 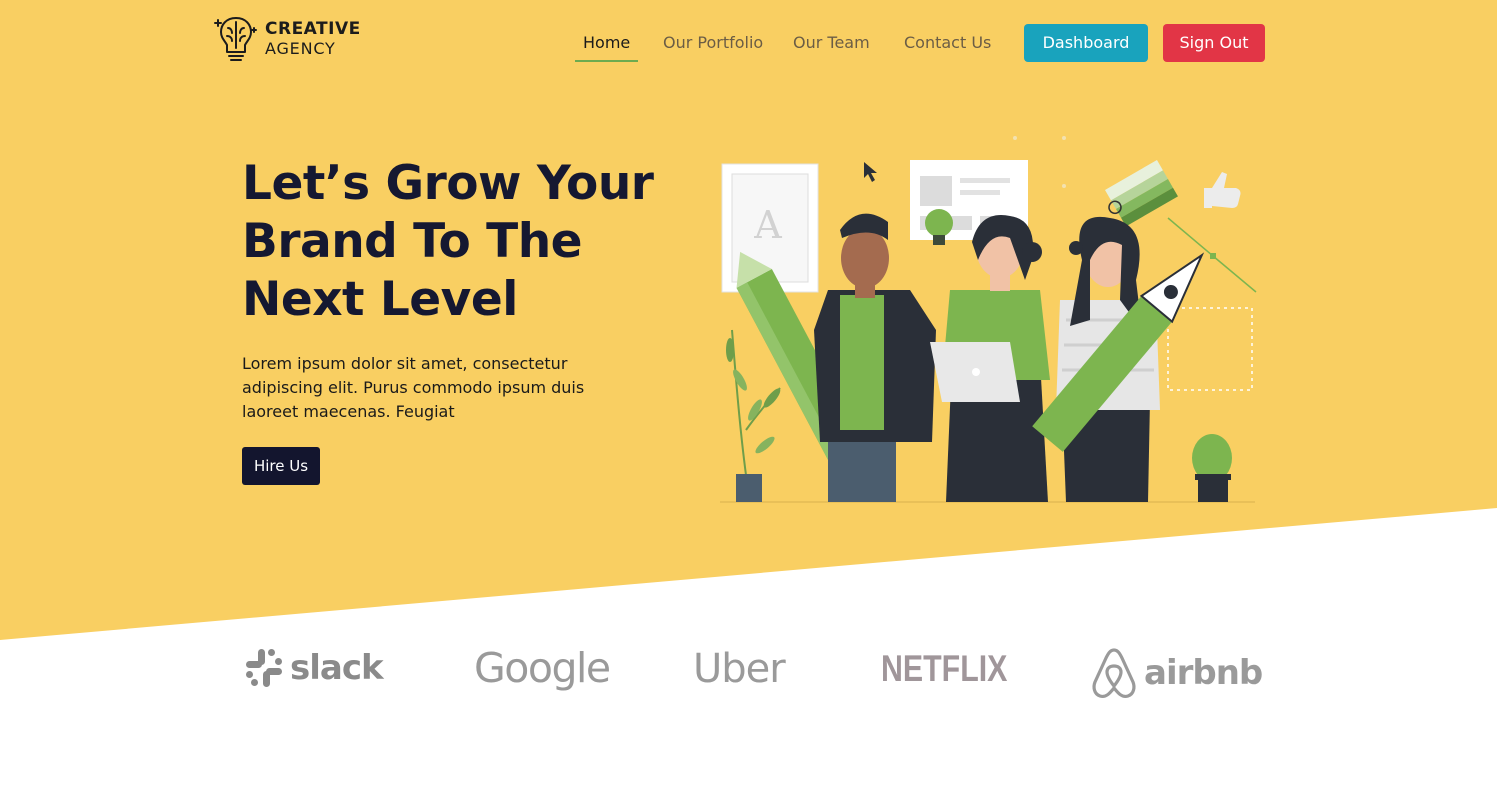 I want to click on google-logo: Google, so click(x=542, y=668).